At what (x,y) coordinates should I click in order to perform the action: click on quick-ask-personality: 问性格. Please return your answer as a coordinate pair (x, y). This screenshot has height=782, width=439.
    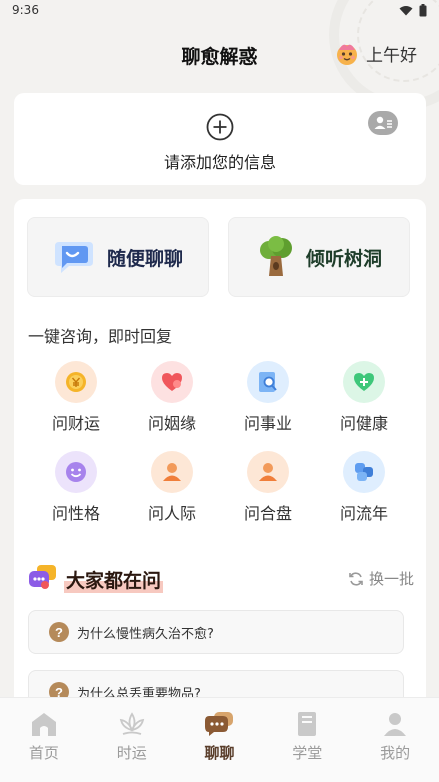
    Looking at the image, I should click on (76, 491).